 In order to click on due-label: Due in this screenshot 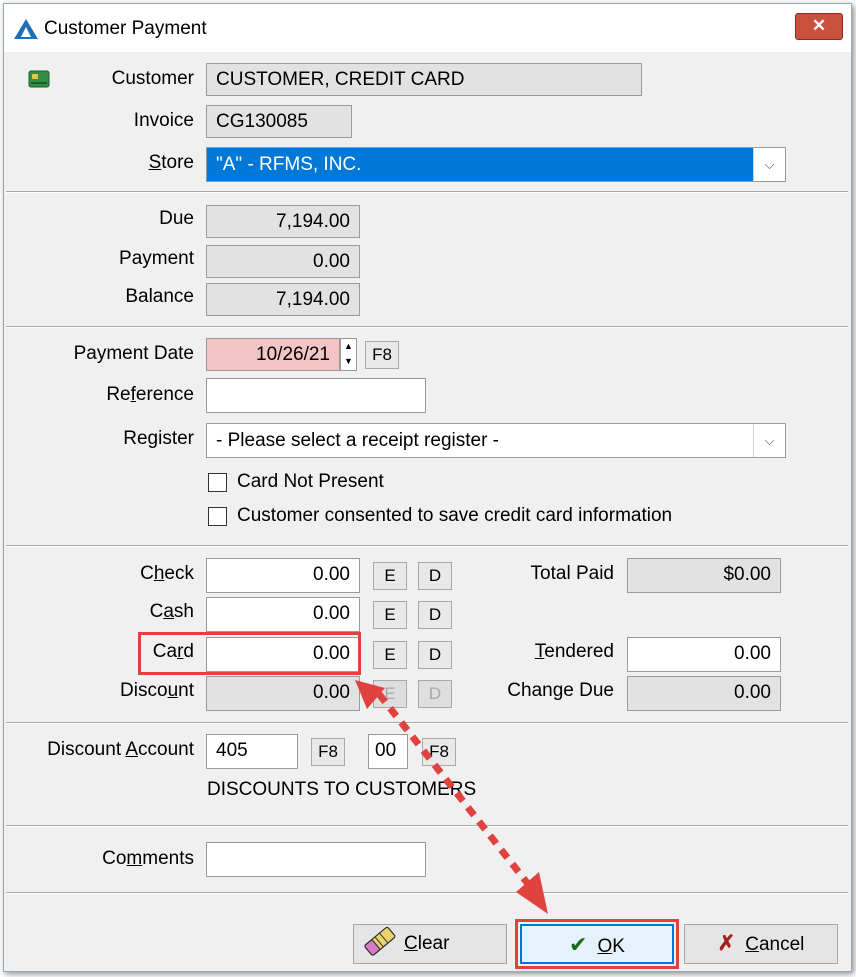, I will do `click(176, 218)`.